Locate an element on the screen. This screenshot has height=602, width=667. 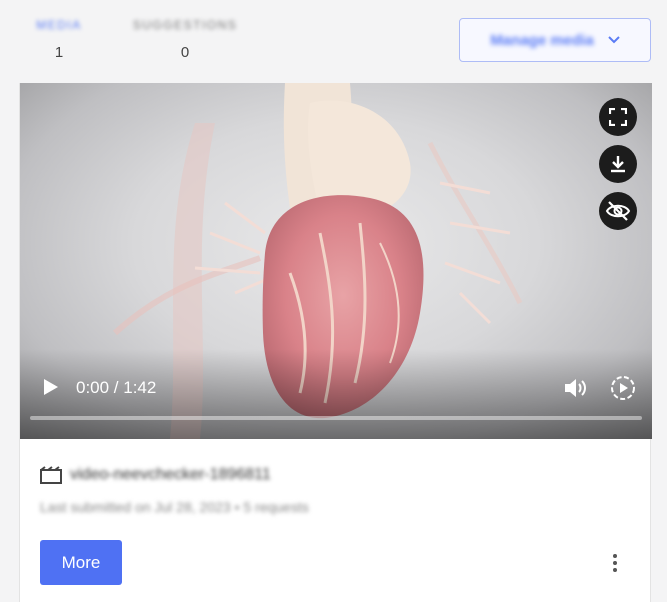
tab-media-count: 1 is located at coordinates (59, 52).